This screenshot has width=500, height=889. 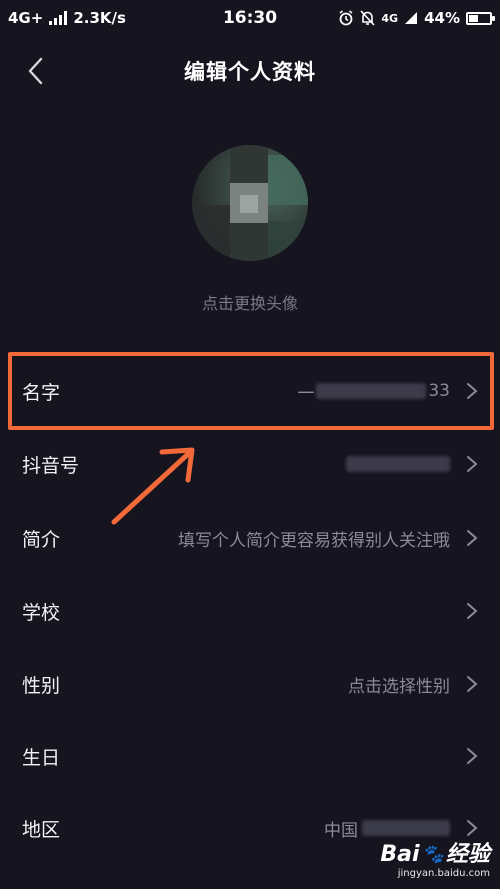 I want to click on status-left: 4G+ 2.3K/s, so click(x=67, y=18).